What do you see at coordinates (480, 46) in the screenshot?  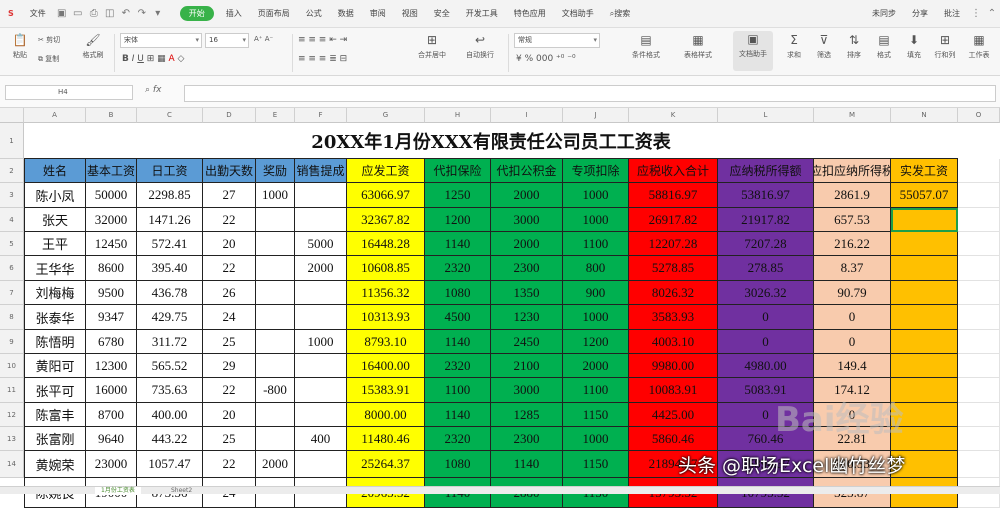 I see `wrap-text-button: ↩ 自动换行` at bounding box center [480, 46].